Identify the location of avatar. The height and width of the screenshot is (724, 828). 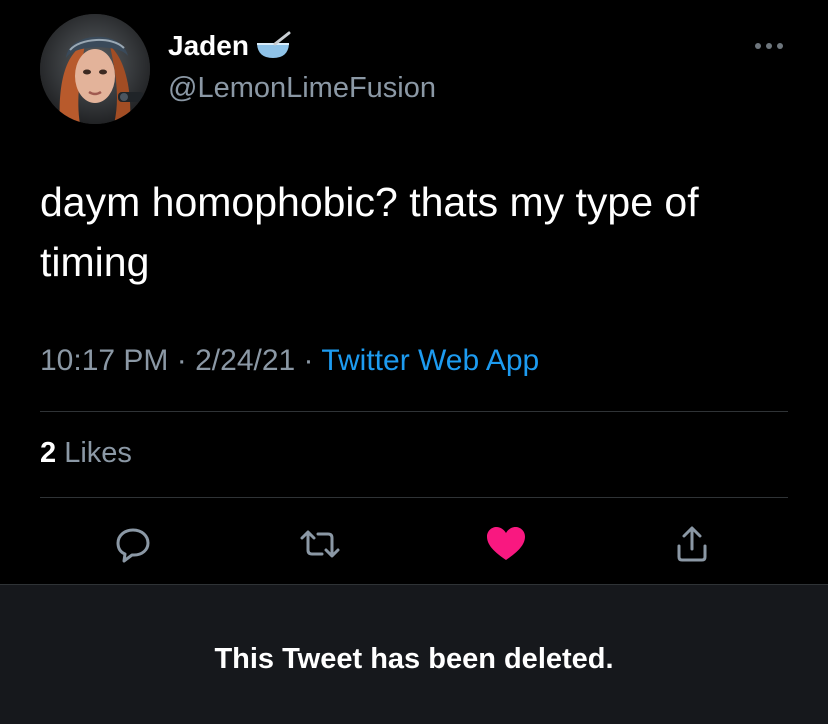
(95, 69).